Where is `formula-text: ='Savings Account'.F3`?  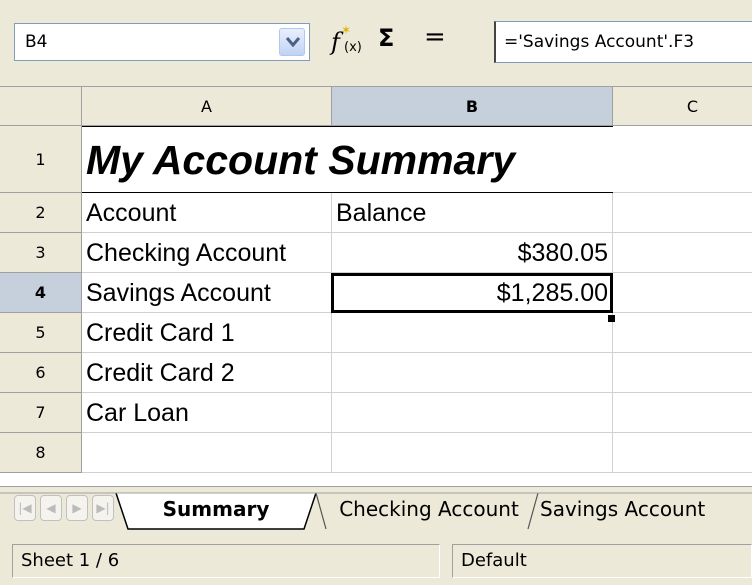
formula-text: ='Savings Account'.F3 is located at coordinates (599, 42).